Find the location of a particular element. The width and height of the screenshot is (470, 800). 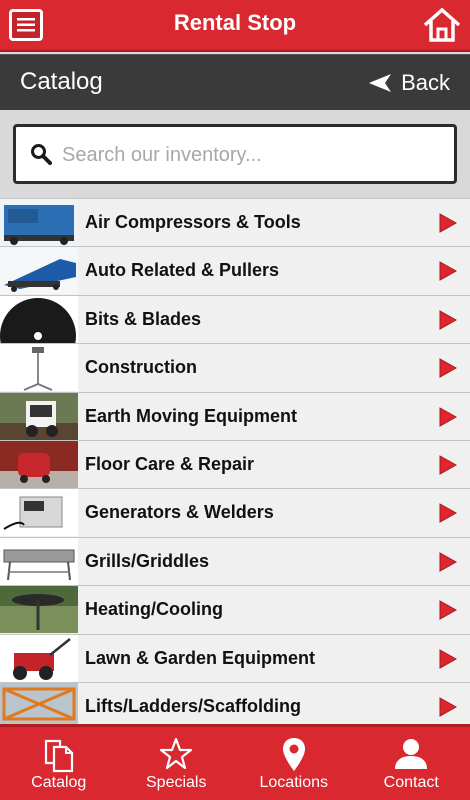

search-icon is located at coordinates (41, 154).